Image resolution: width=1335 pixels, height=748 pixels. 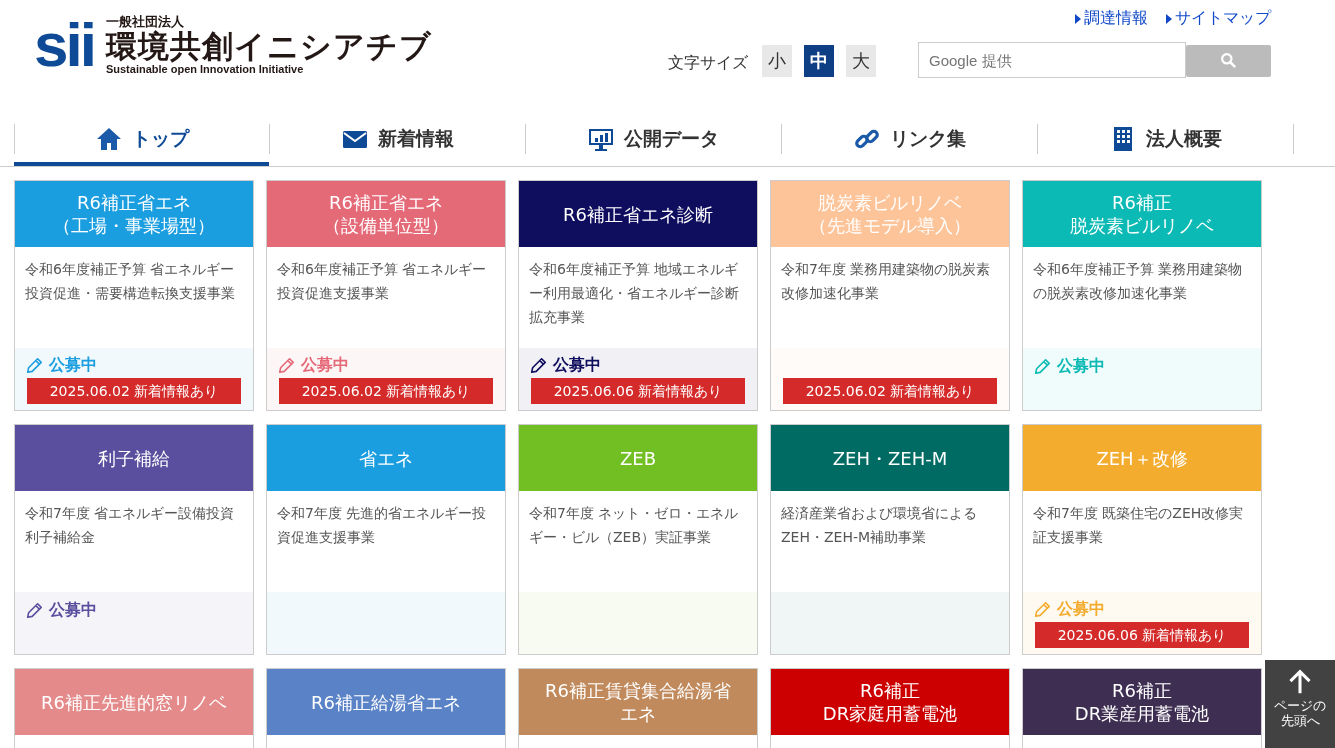 I want to click on program-card: R6補正省エネ （工場・事業場型） 令和6年度補正予算 省エネルギー投資促進・需要構造転換支援事業 公募中 2025.06.02 新着情報あり, so click(x=134, y=295).